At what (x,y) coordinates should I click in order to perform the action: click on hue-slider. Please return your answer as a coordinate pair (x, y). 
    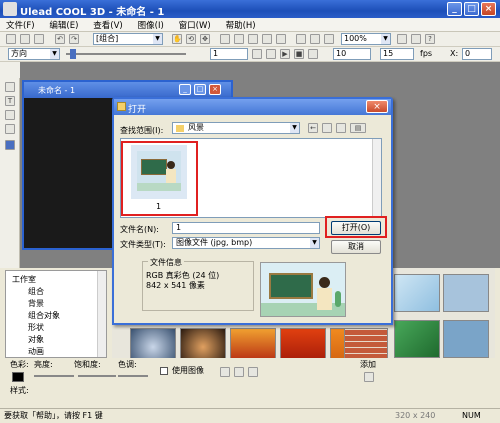
    Looking at the image, I should click on (133, 376).